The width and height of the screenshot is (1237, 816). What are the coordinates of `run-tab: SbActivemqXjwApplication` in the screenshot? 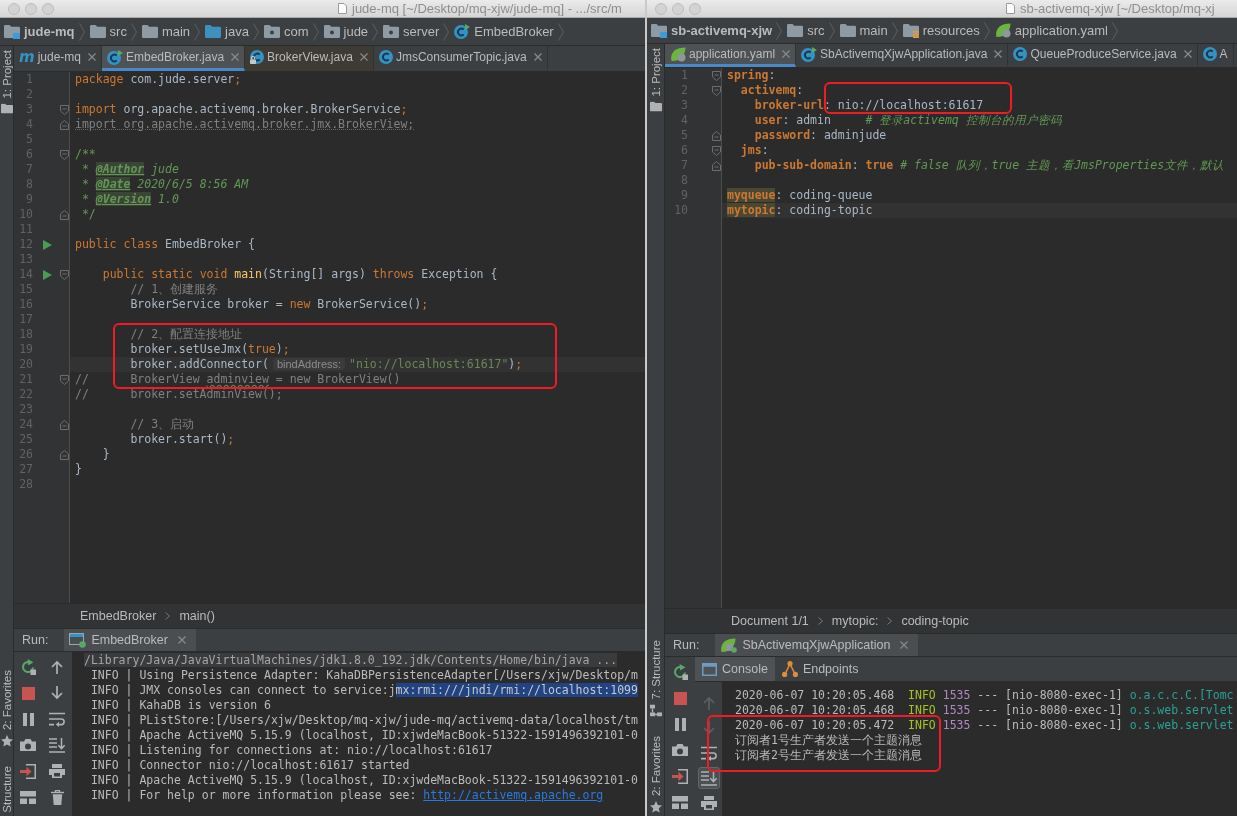 It's located at (817, 645).